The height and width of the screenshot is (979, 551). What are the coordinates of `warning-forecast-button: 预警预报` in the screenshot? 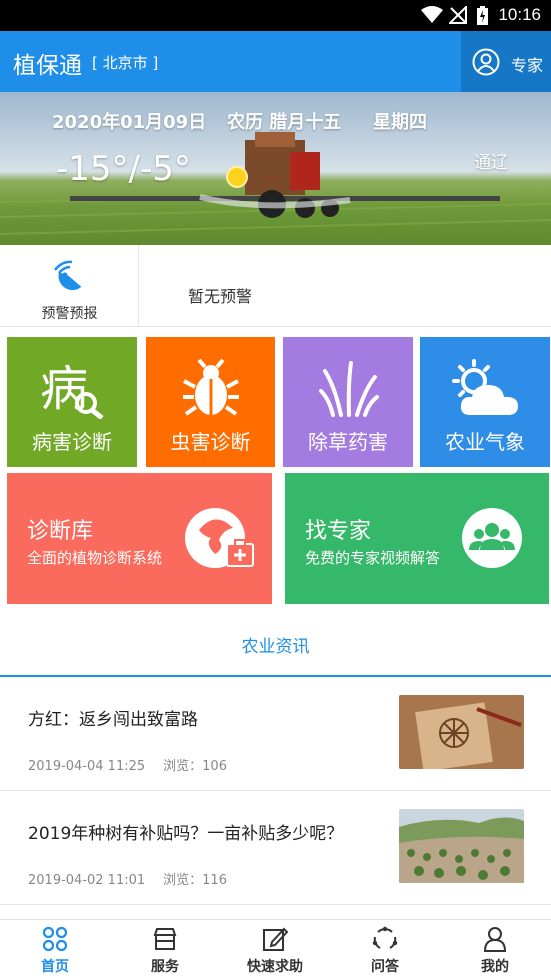 It's located at (69, 286).